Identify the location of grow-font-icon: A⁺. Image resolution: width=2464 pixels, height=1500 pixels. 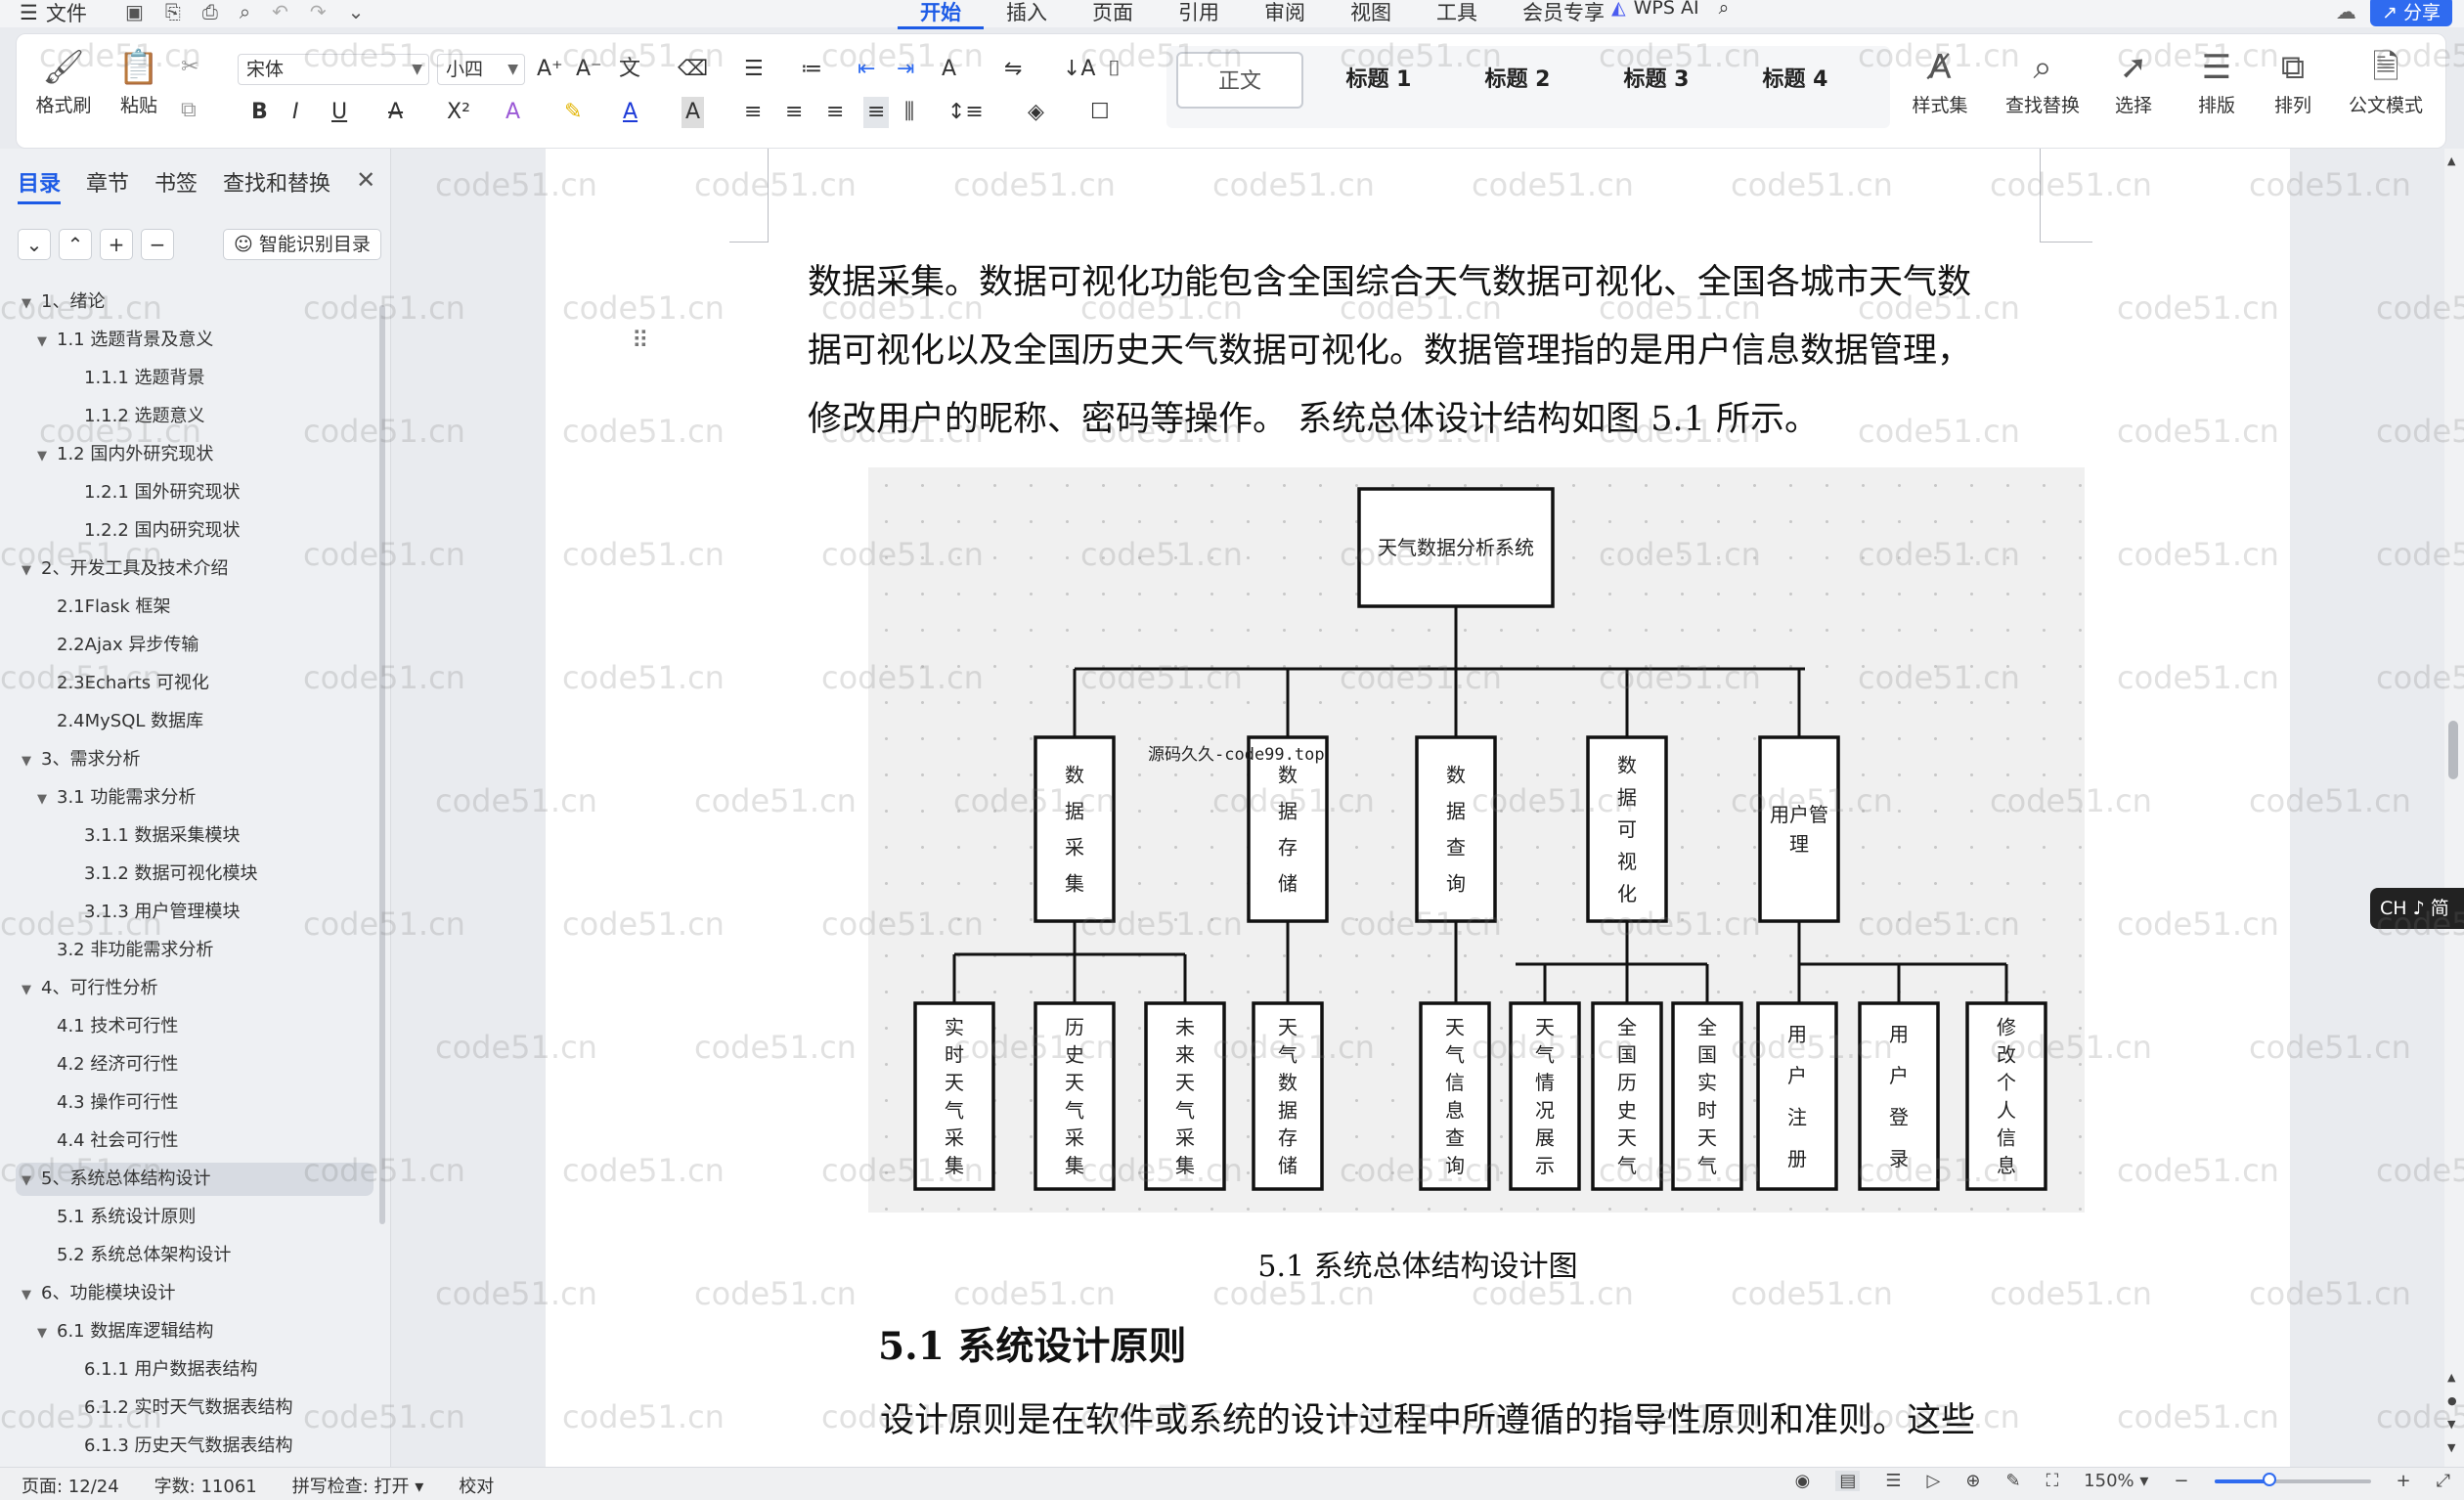
(550, 69).